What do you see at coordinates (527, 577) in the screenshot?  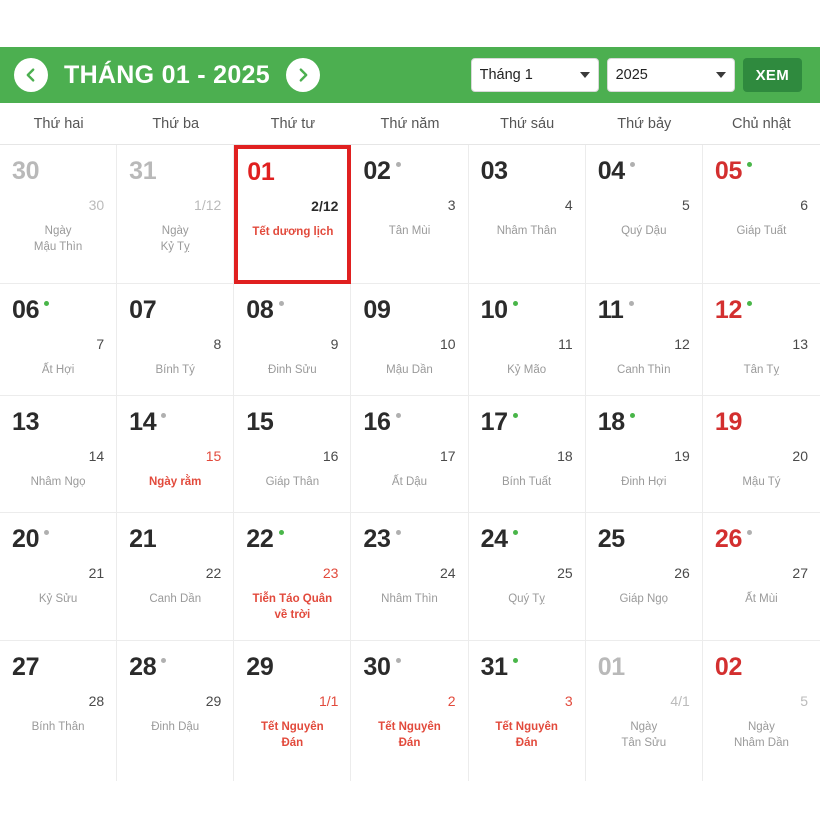 I see `day-cell: 24 25 Quý Tỵ` at bounding box center [527, 577].